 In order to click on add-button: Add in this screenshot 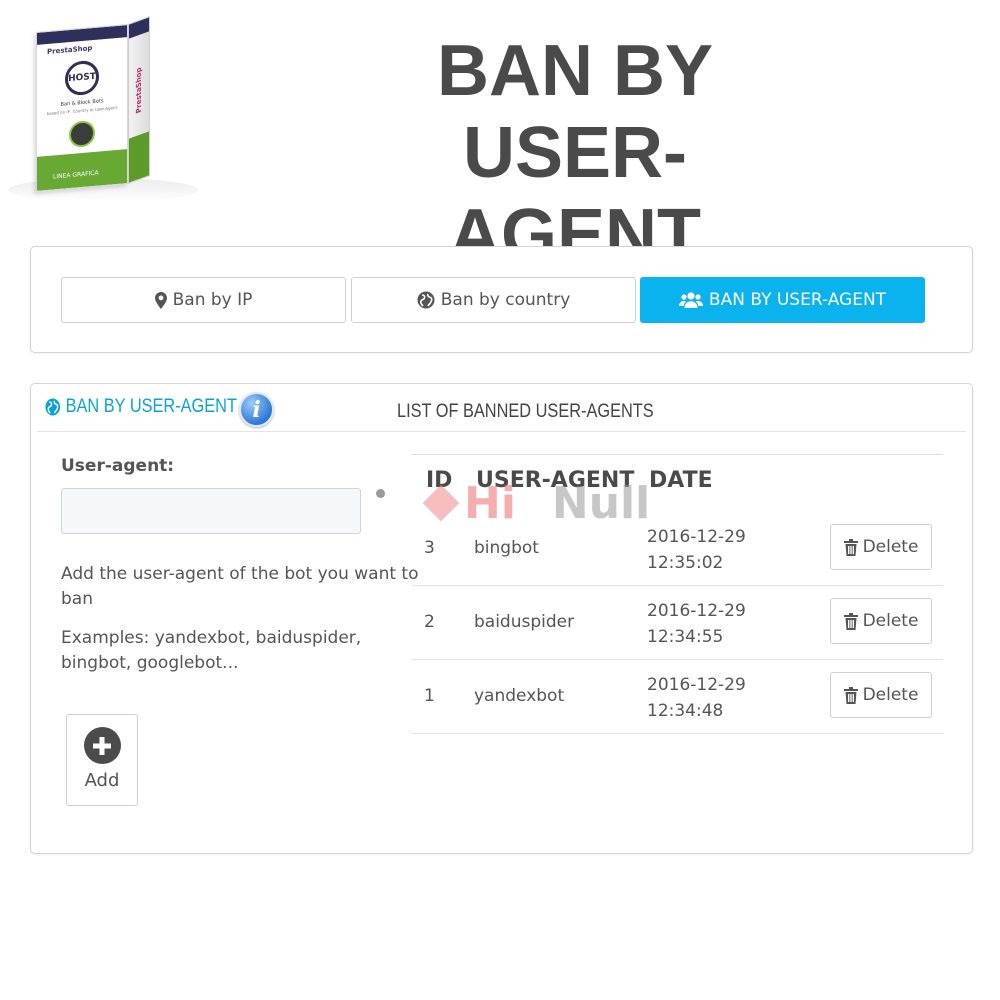, I will do `click(102, 760)`.